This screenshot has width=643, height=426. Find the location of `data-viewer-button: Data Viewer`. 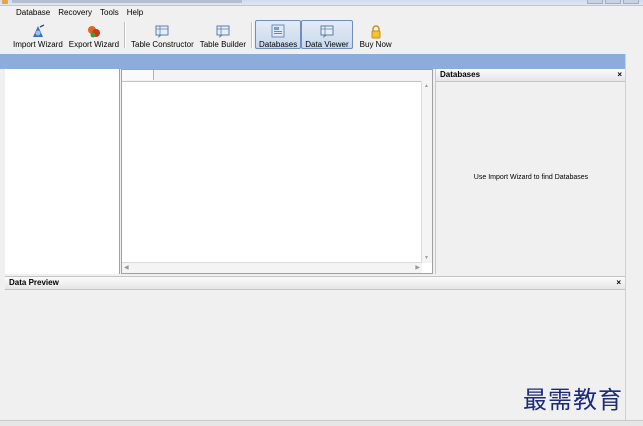

data-viewer-button: Data Viewer is located at coordinates (327, 34).